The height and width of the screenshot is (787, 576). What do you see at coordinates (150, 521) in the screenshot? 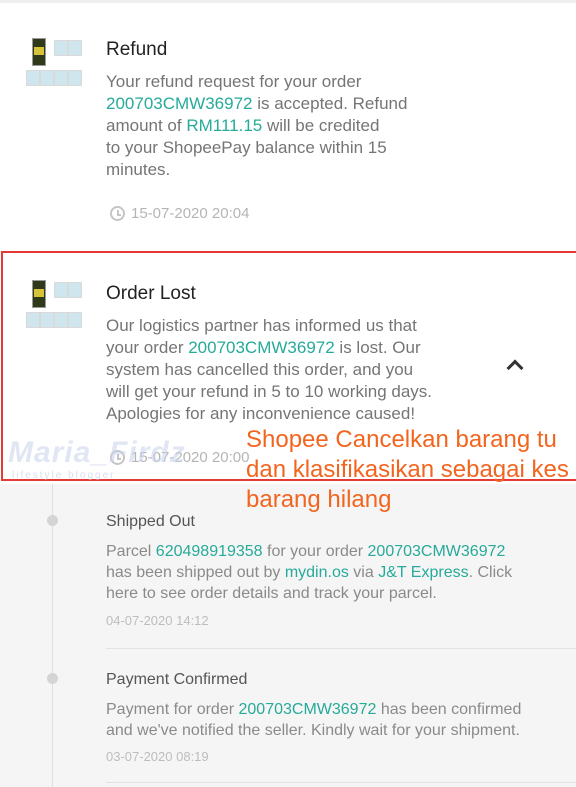
I see `shipped-out-title: Shipped Out` at bounding box center [150, 521].